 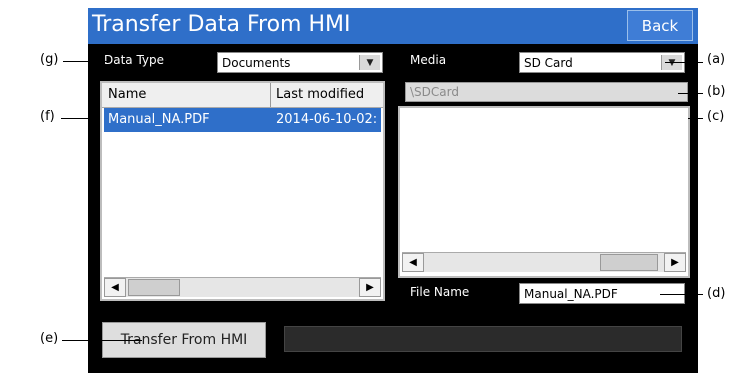 What do you see at coordinates (483, 339) in the screenshot?
I see `transfer-progress-bar` at bounding box center [483, 339].